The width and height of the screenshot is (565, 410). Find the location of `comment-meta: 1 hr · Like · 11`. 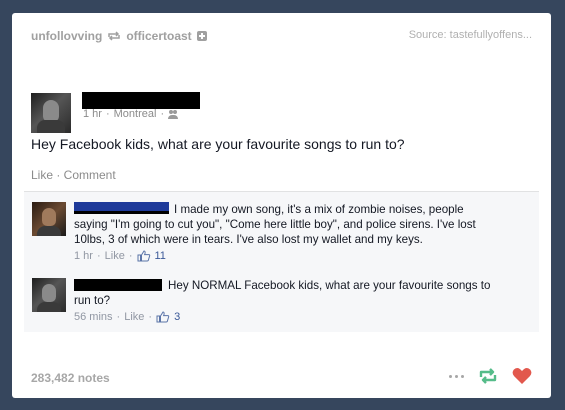

comment-meta: 1 hr · Like · 11 is located at coordinates (120, 256).